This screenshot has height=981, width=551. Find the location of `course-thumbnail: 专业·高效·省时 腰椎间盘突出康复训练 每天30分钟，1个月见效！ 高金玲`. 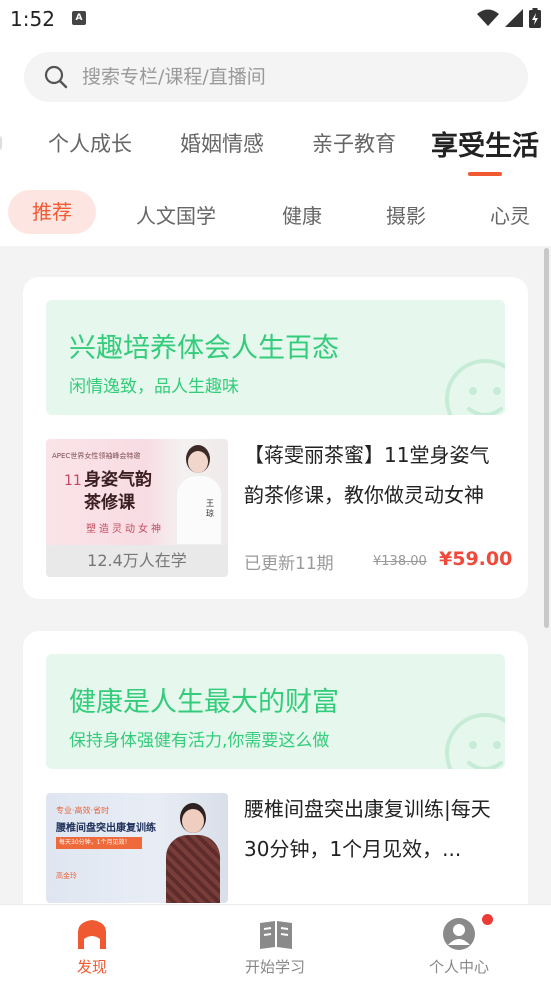

course-thumbnail: 专业·高效·省时 腰椎间盘突出康复训练 每天30分钟，1个月见效！ 高金玲 is located at coordinates (137, 848).